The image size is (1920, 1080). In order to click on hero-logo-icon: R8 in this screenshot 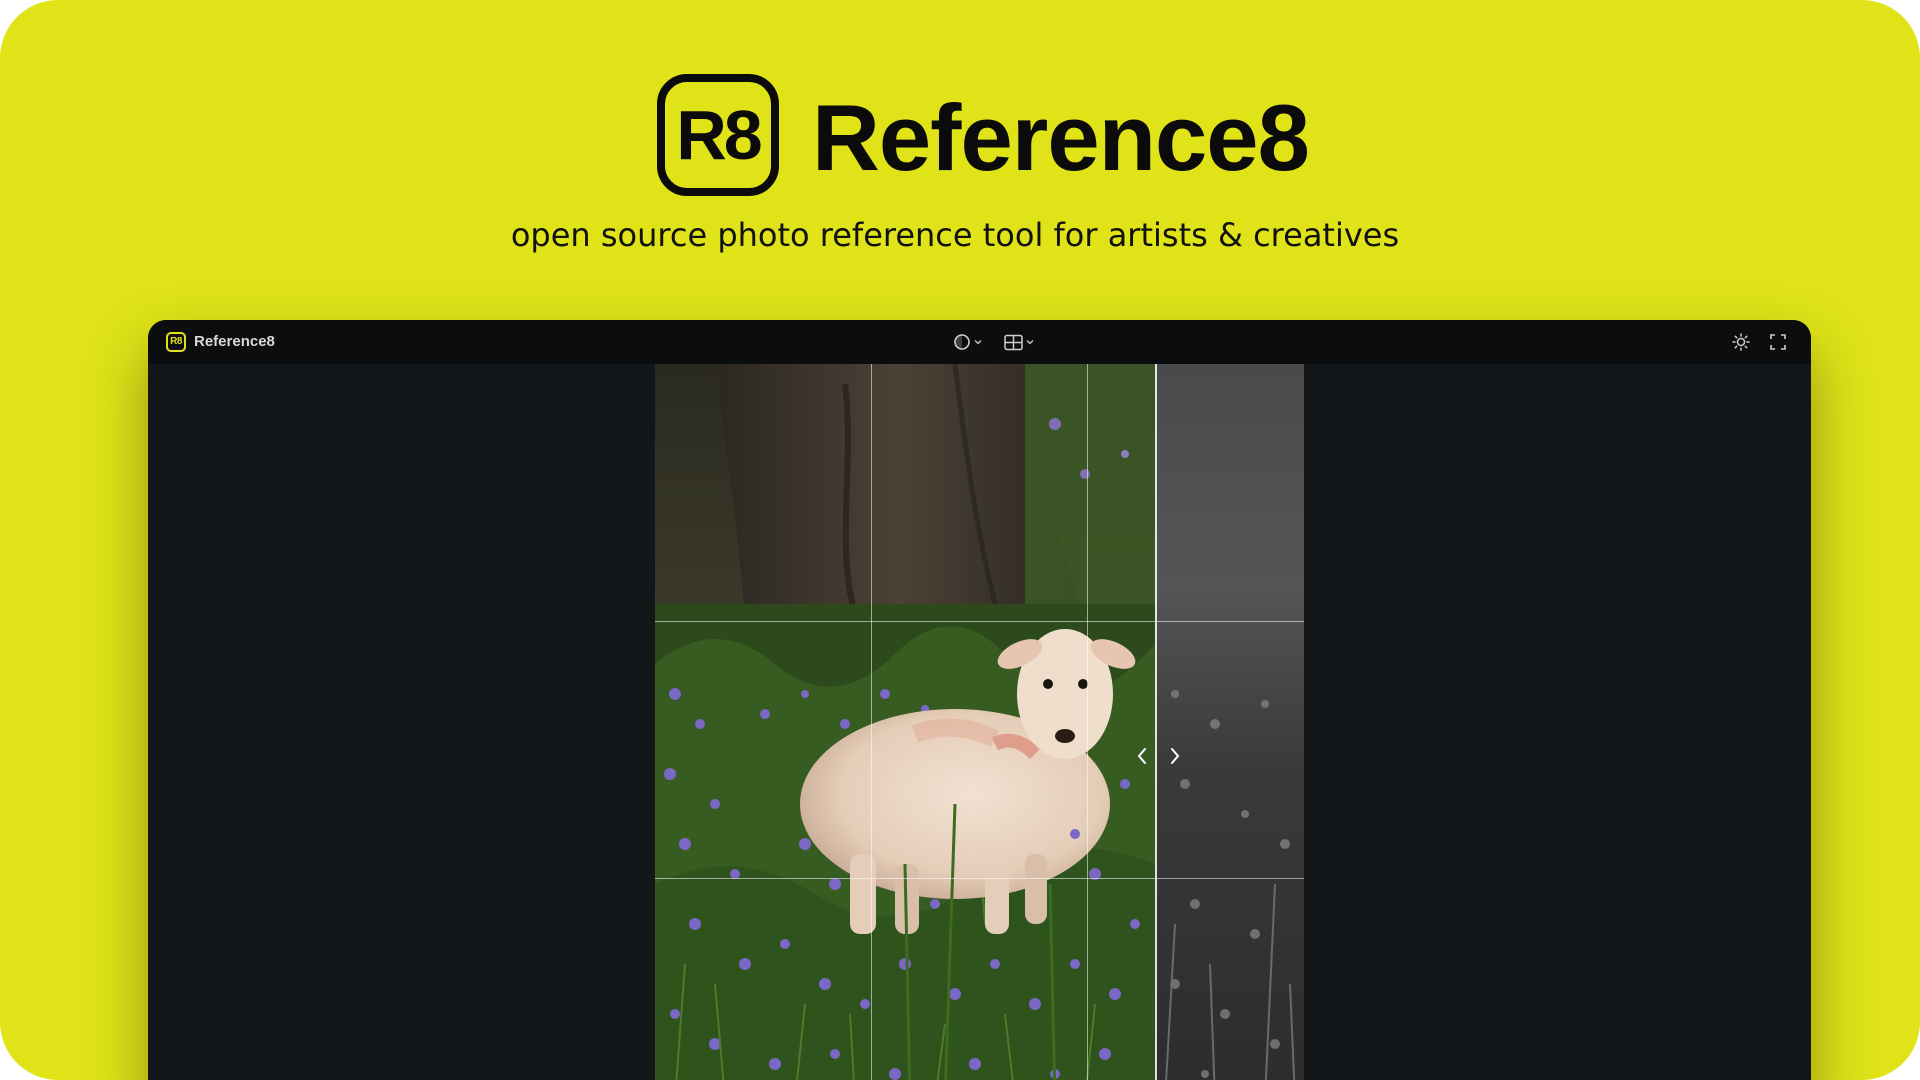, I will do `click(718, 135)`.